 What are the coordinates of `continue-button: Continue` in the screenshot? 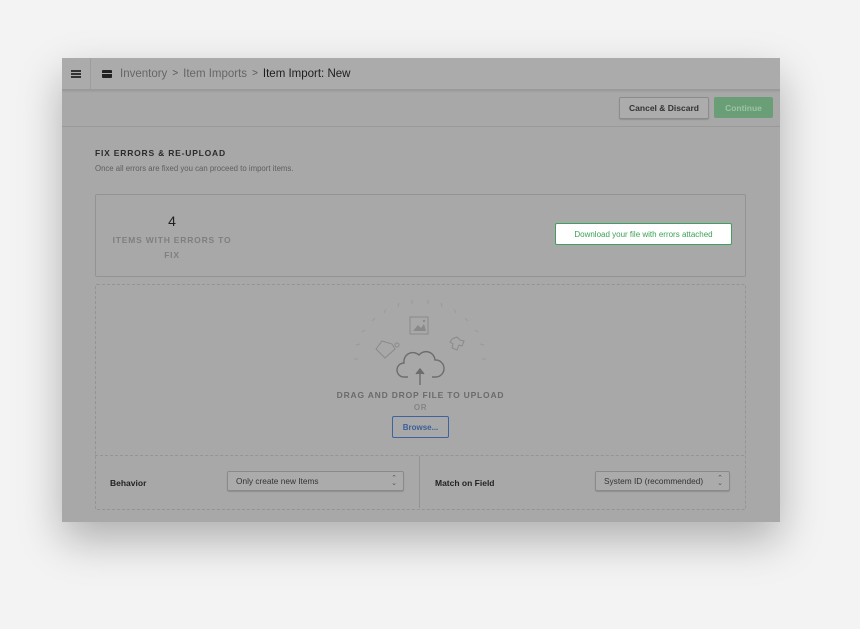 It's located at (743, 107).